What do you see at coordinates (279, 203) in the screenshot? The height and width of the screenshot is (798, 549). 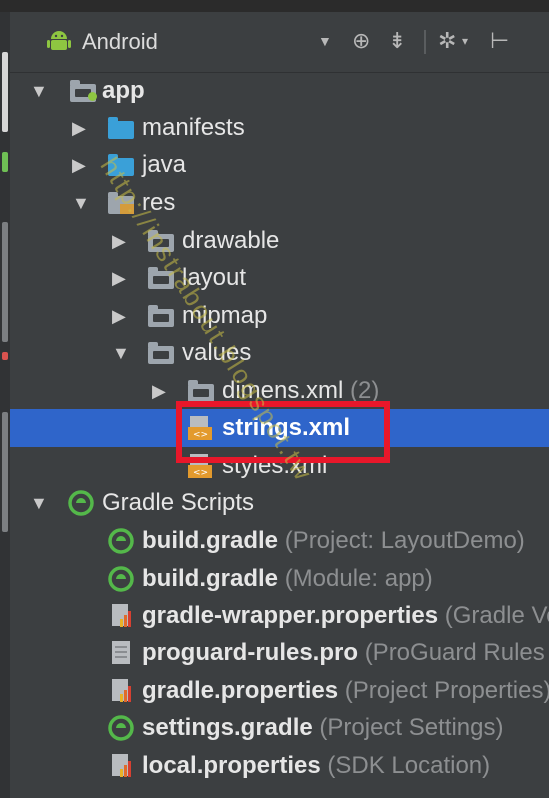 I see `tree-row-res: ▼ res` at bounding box center [279, 203].